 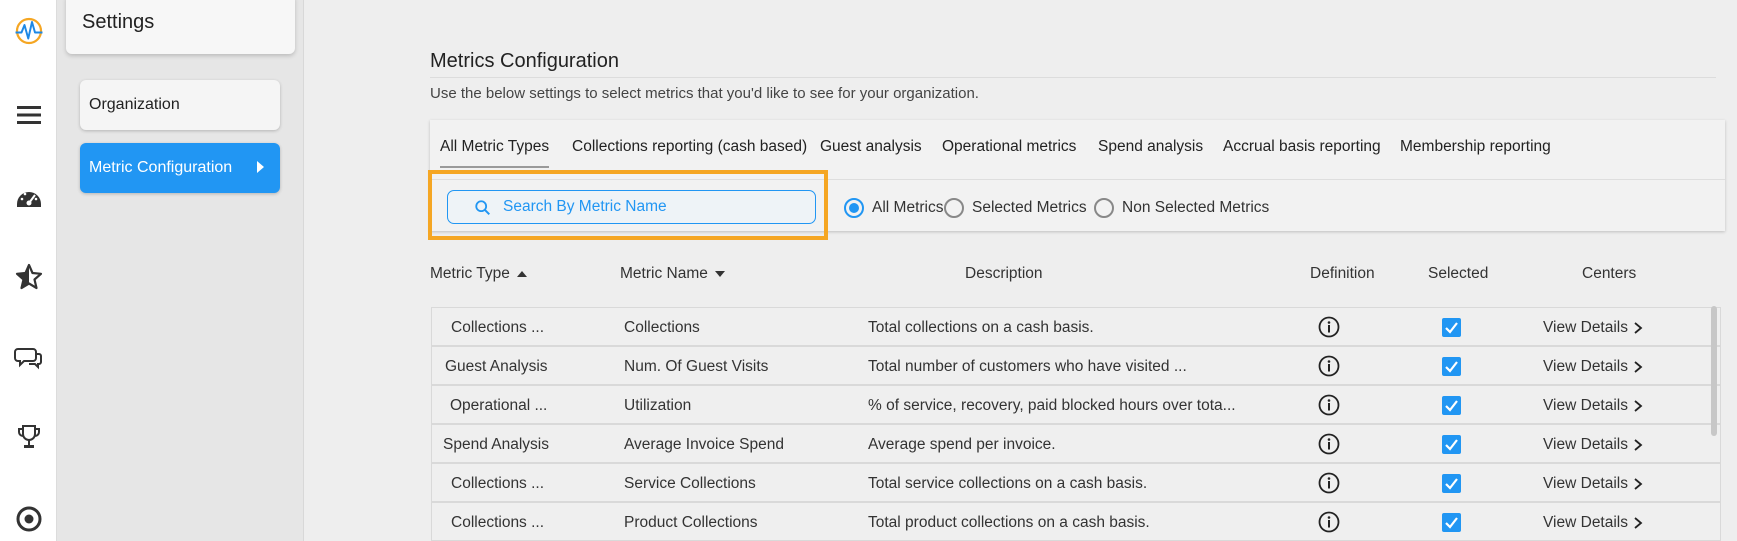 What do you see at coordinates (29, 277) in the screenshot?
I see `star-icon` at bounding box center [29, 277].